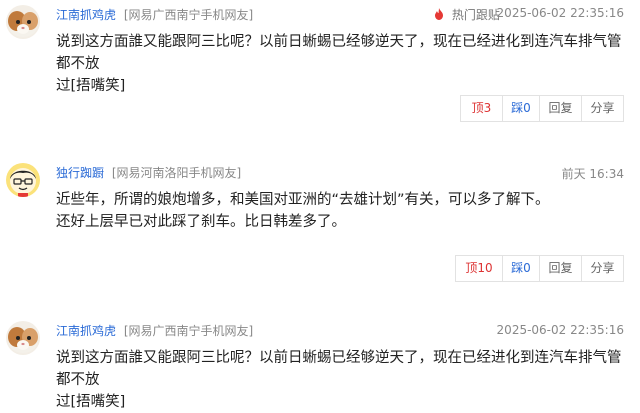 The height and width of the screenshot is (413, 640). Describe the element at coordinates (592, 174) in the screenshot. I see `comment-time: 前天 16:34` at that location.